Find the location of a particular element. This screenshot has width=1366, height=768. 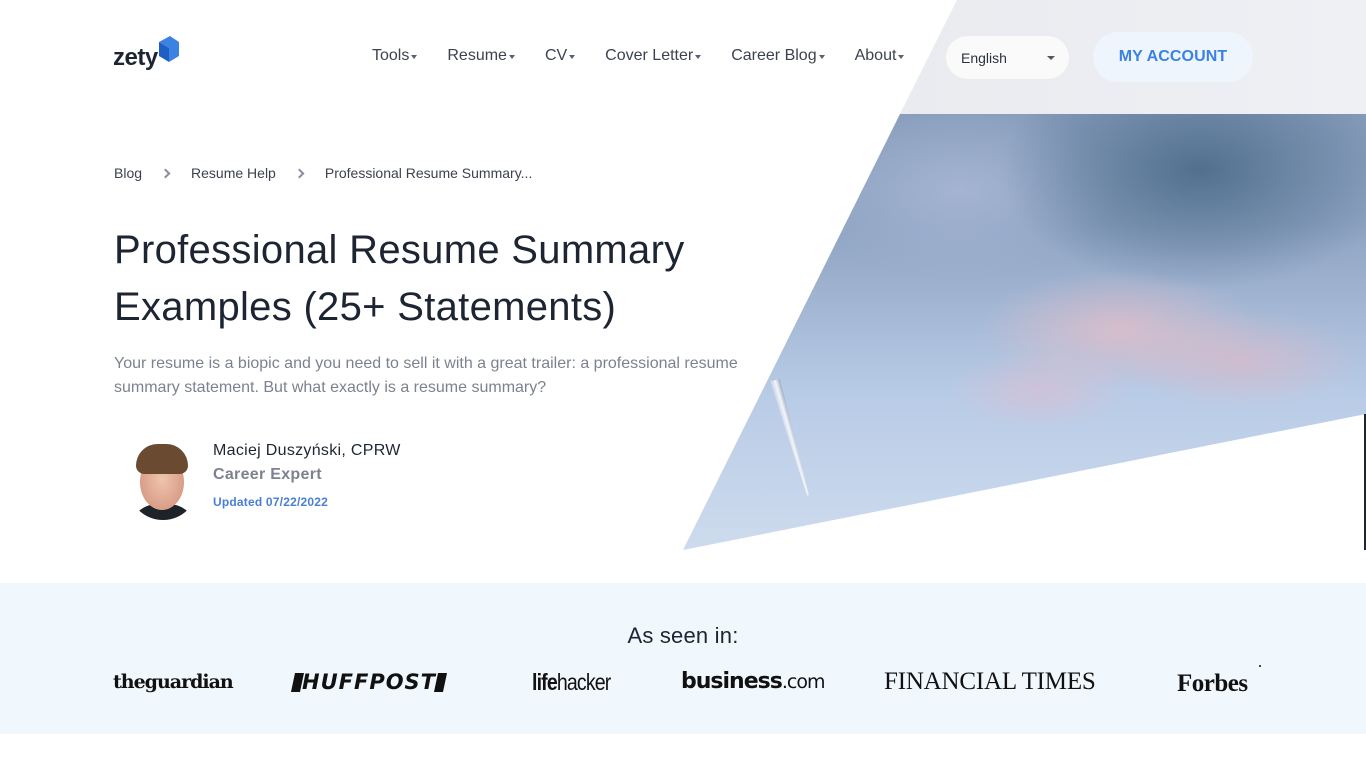

nav-about-label: About is located at coordinates (875, 55).